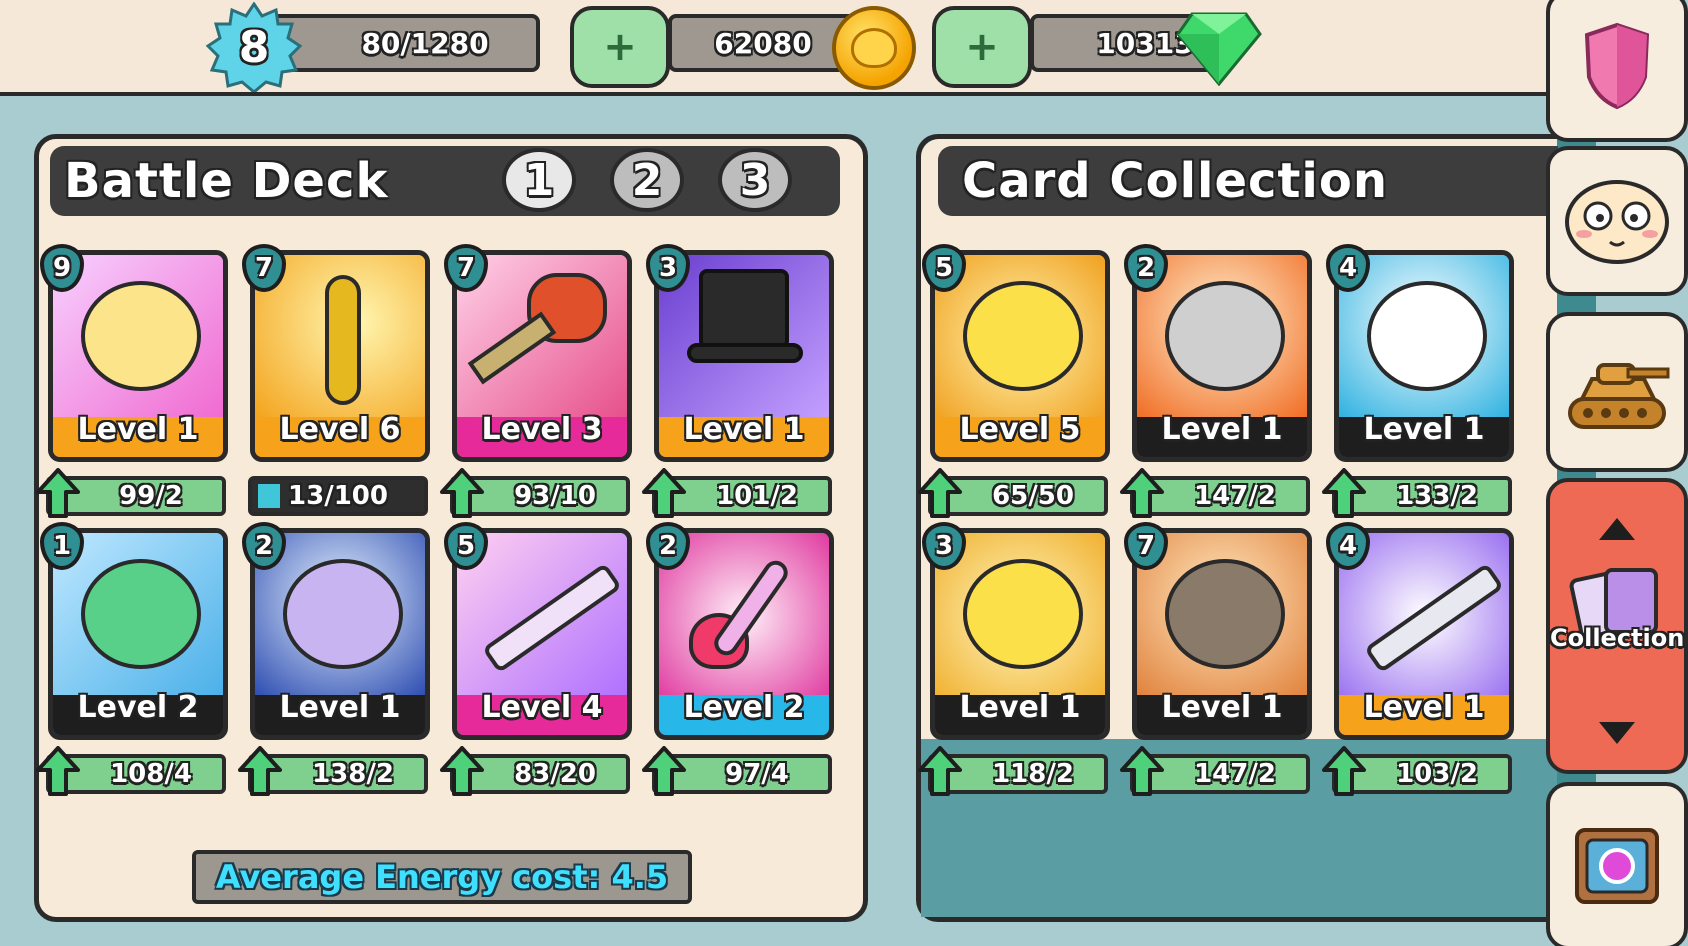 This screenshot has width=1688, height=946. What do you see at coordinates (874, 48) in the screenshot?
I see `coin-icon` at bounding box center [874, 48].